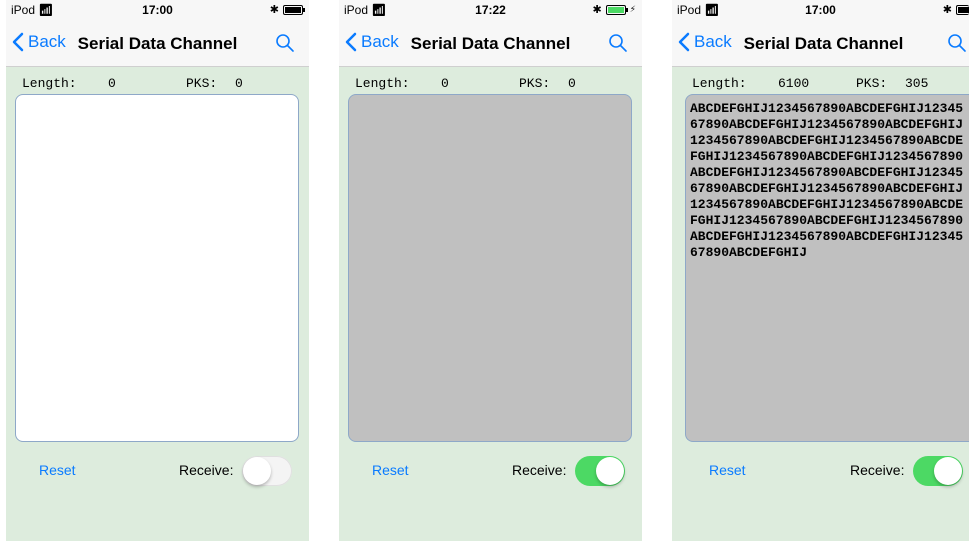 This screenshot has height=541, width=969. What do you see at coordinates (917, 83) in the screenshot?
I see `pks-value: 305` at bounding box center [917, 83].